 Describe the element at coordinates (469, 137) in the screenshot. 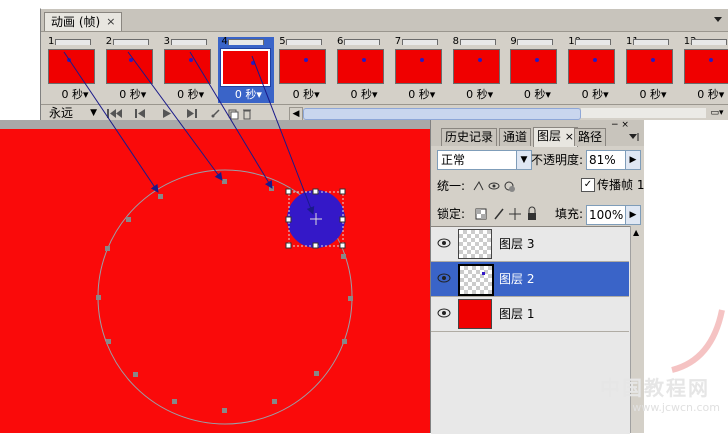

I see `tab-history: 历史记录` at that location.